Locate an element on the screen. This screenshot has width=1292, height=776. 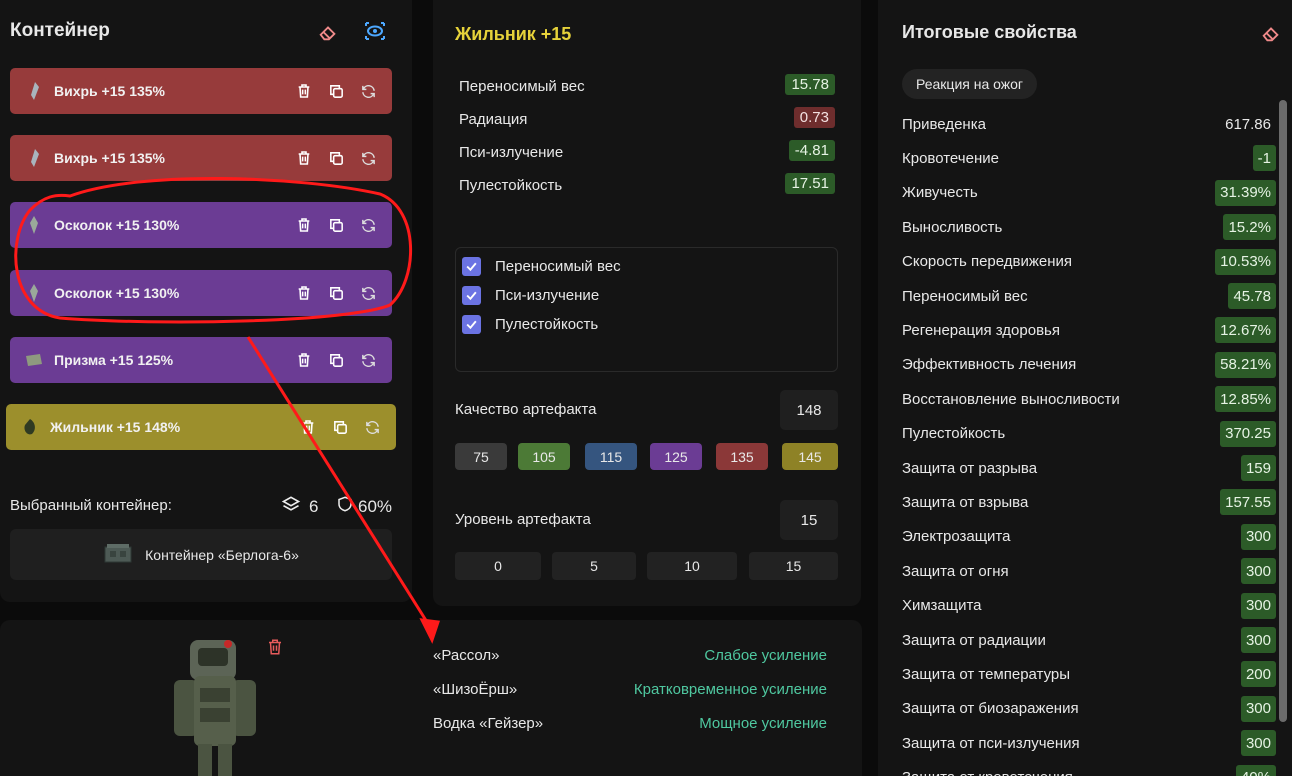
summary-tag: Реакция на ожог is located at coordinates (970, 84).